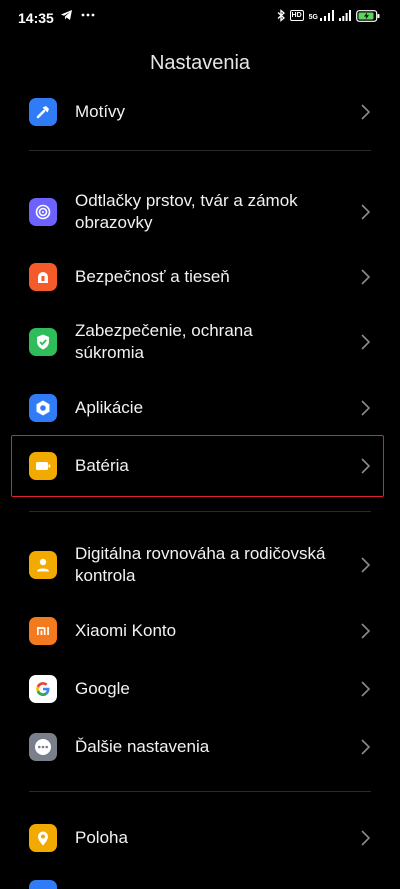  What do you see at coordinates (43, 631) in the screenshot?
I see `mi-logo-icon` at bounding box center [43, 631].